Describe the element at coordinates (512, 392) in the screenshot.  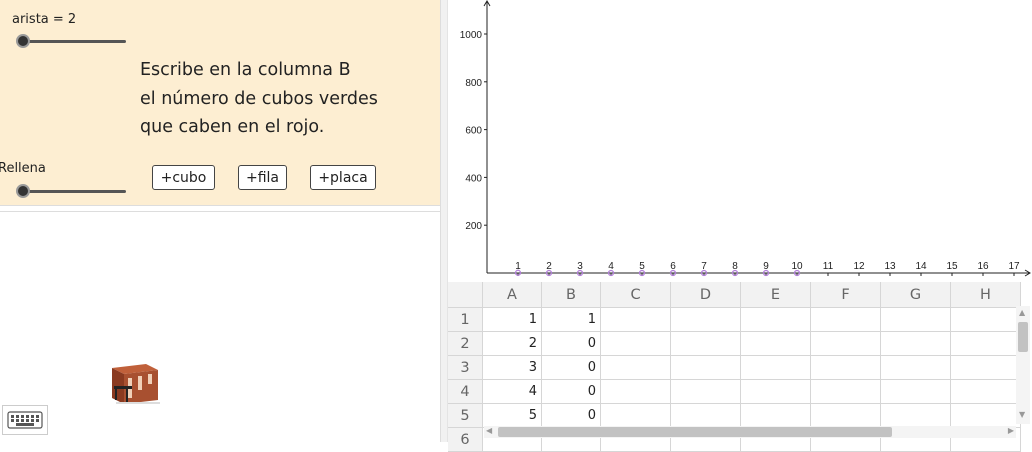
I see `table-cell: 4` at that location.